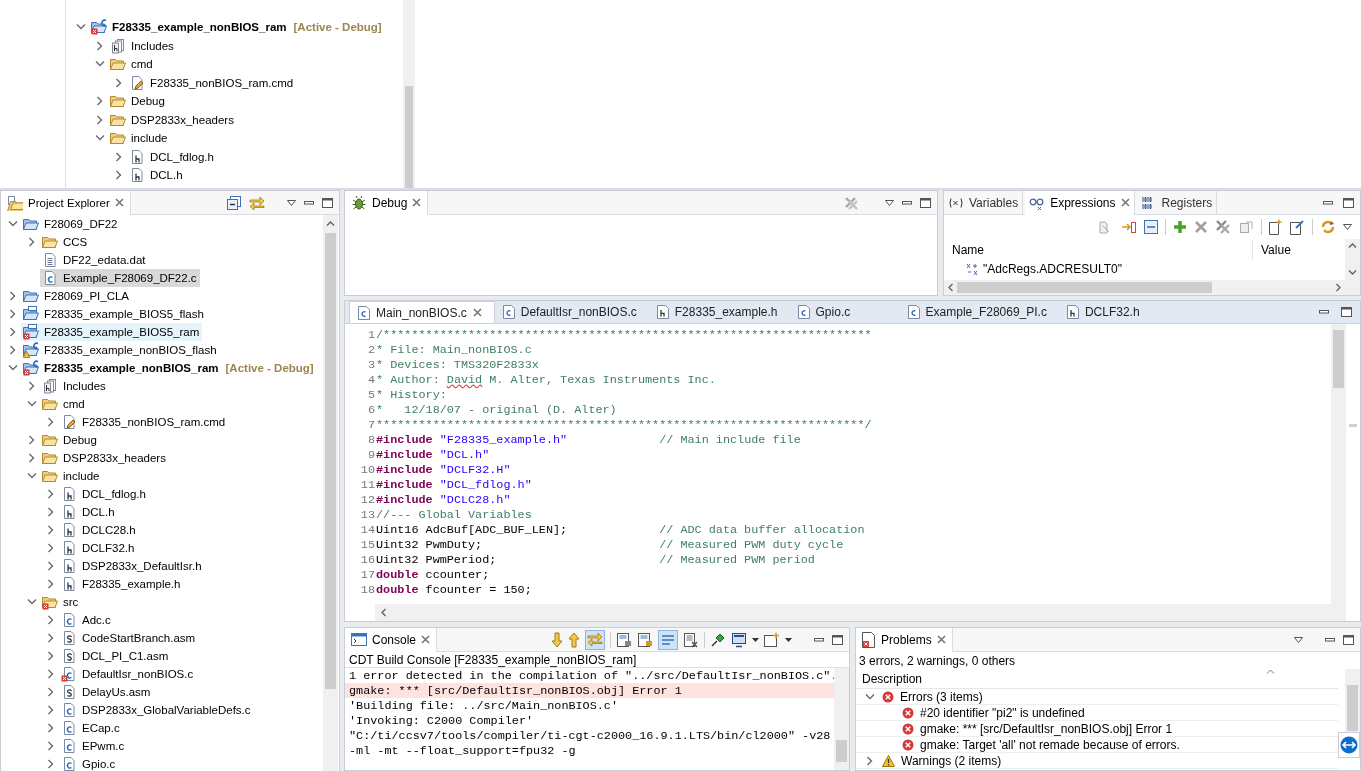 This screenshot has width=1361, height=771. What do you see at coordinates (1002, 712) in the screenshot?
I see `problem-item: #20 identifier "pi2" is undefined` at bounding box center [1002, 712].